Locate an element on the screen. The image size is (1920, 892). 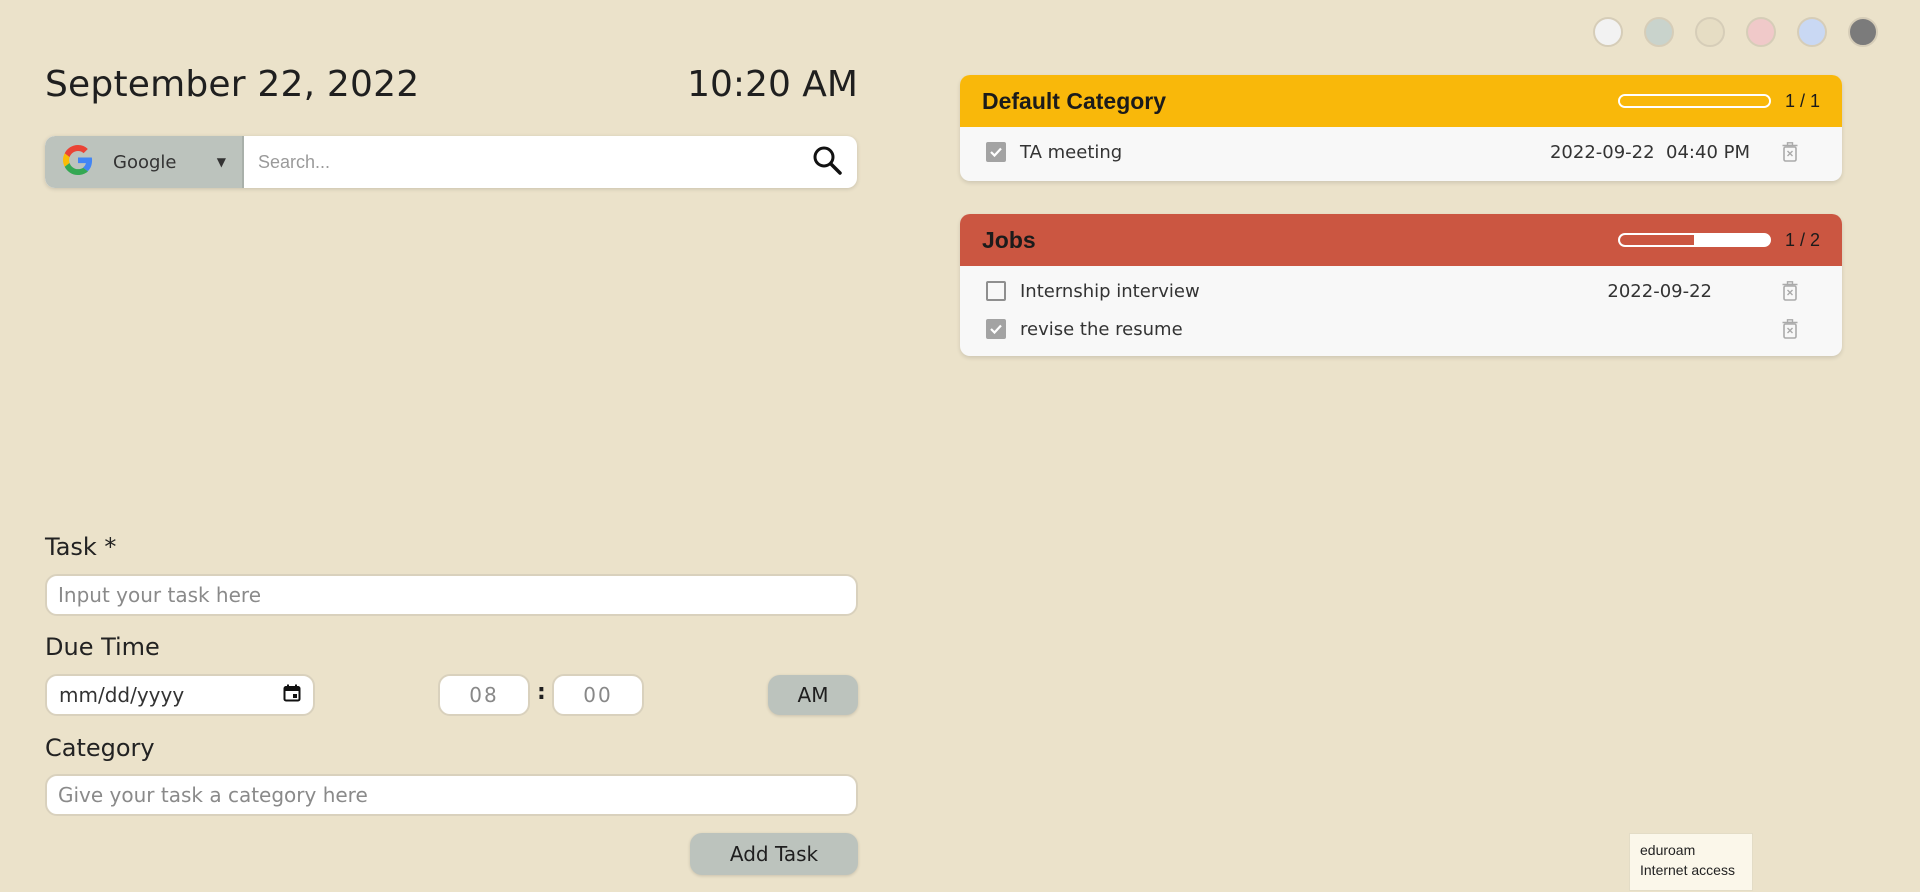
task-row: TA meeting 2022-09-22 04:40 PM is located at coordinates (1401, 152).